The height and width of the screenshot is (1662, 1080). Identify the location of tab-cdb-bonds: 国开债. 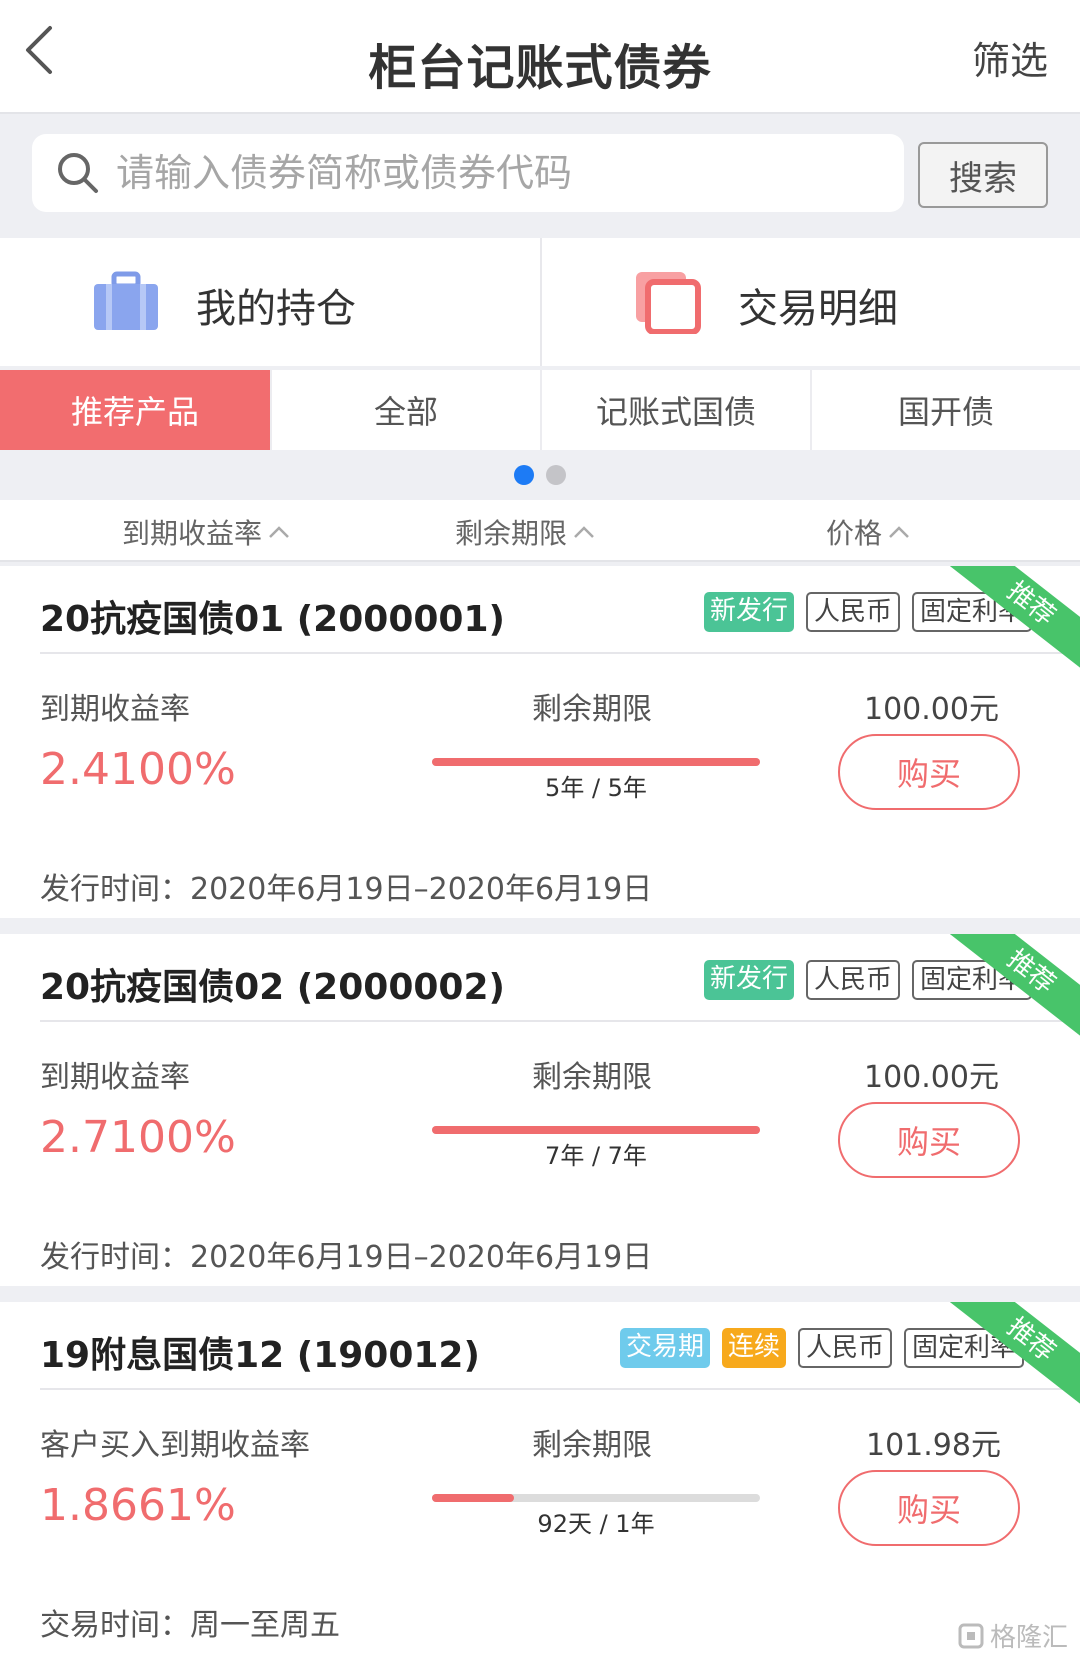
(945, 410).